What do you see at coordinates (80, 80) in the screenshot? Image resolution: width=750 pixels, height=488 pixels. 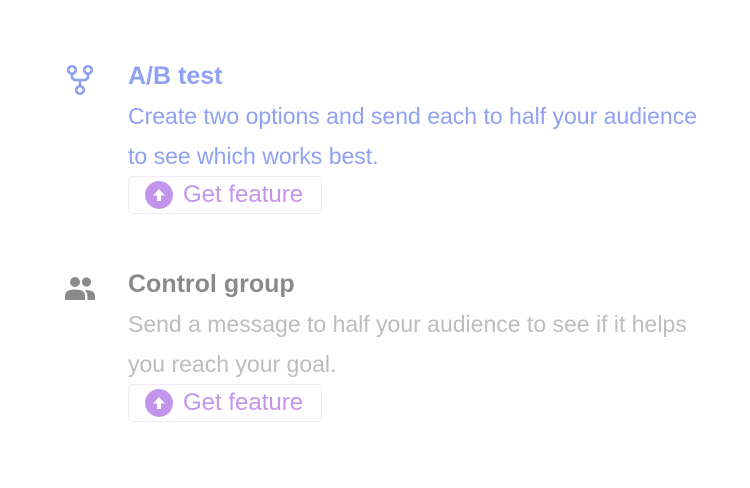 I see `fork-icon` at bounding box center [80, 80].